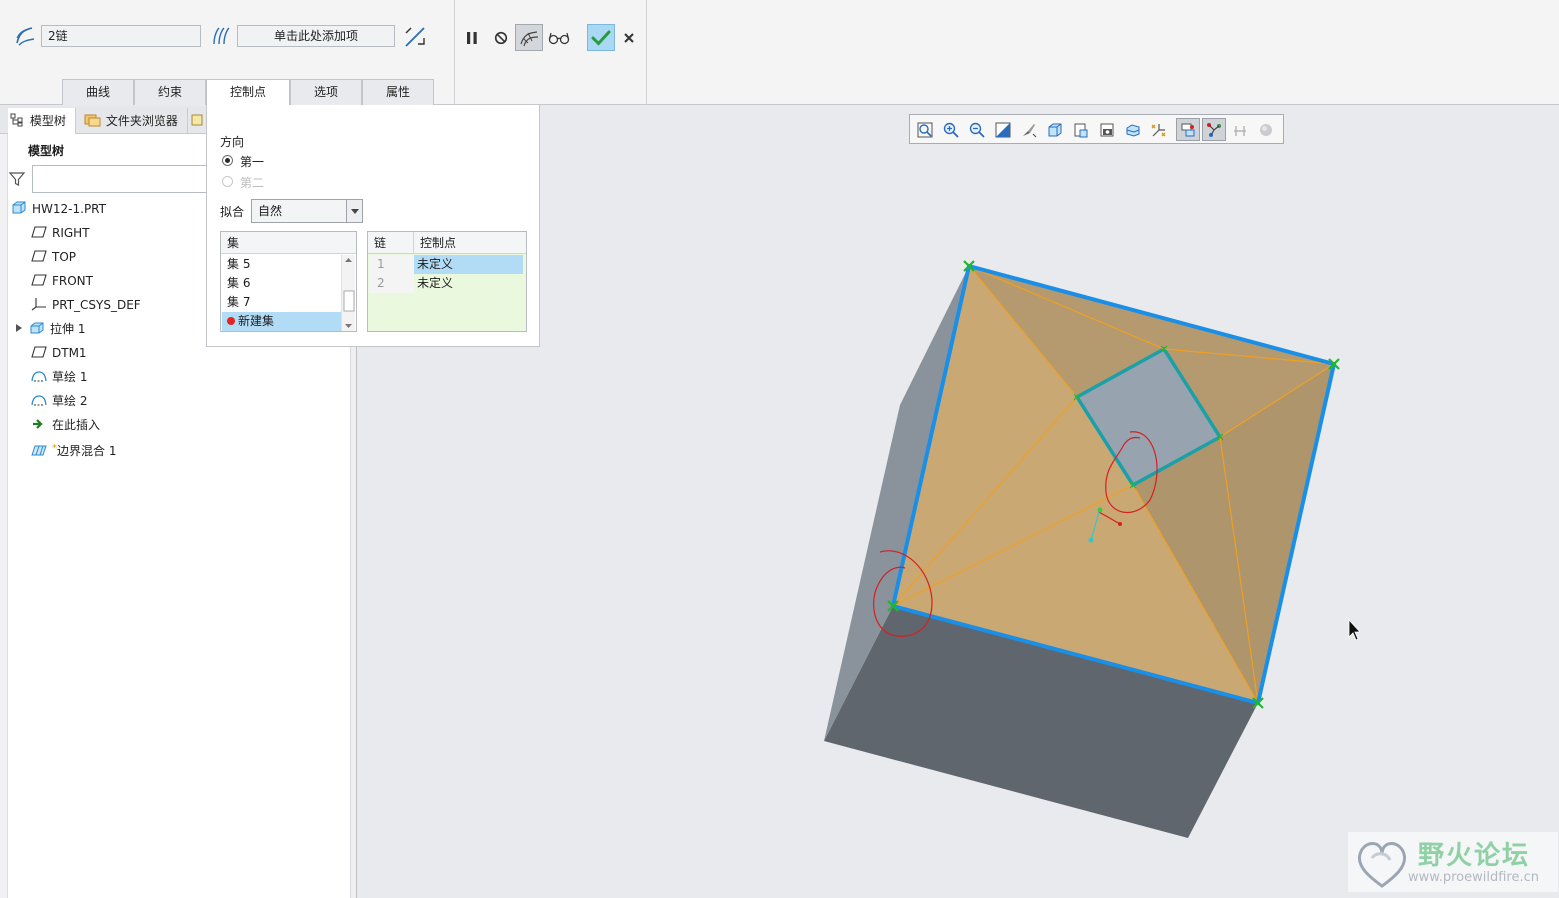  Describe the element at coordinates (227, 160) in the screenshot. I see `direction-first-radio` at that location.